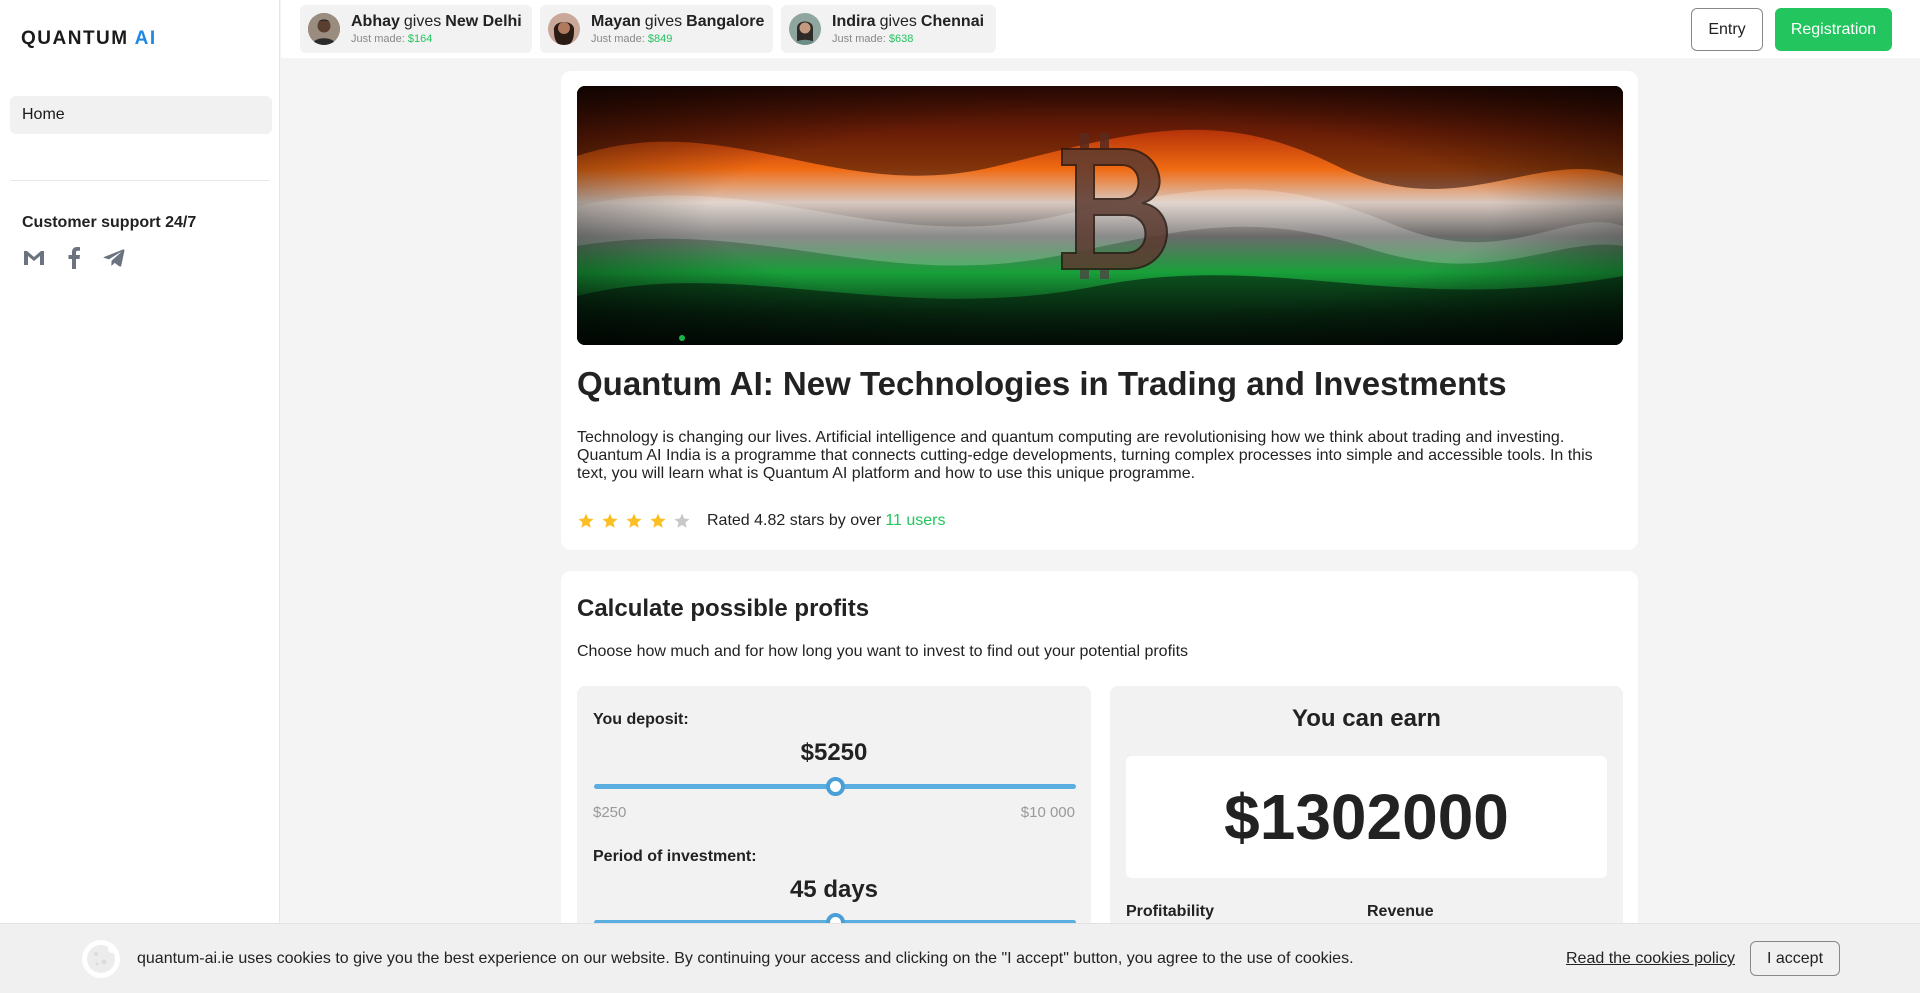 The width and height of the screenshot is (1920, 993). I want to click on profitability-label: Profitability, so click(1170, 911).